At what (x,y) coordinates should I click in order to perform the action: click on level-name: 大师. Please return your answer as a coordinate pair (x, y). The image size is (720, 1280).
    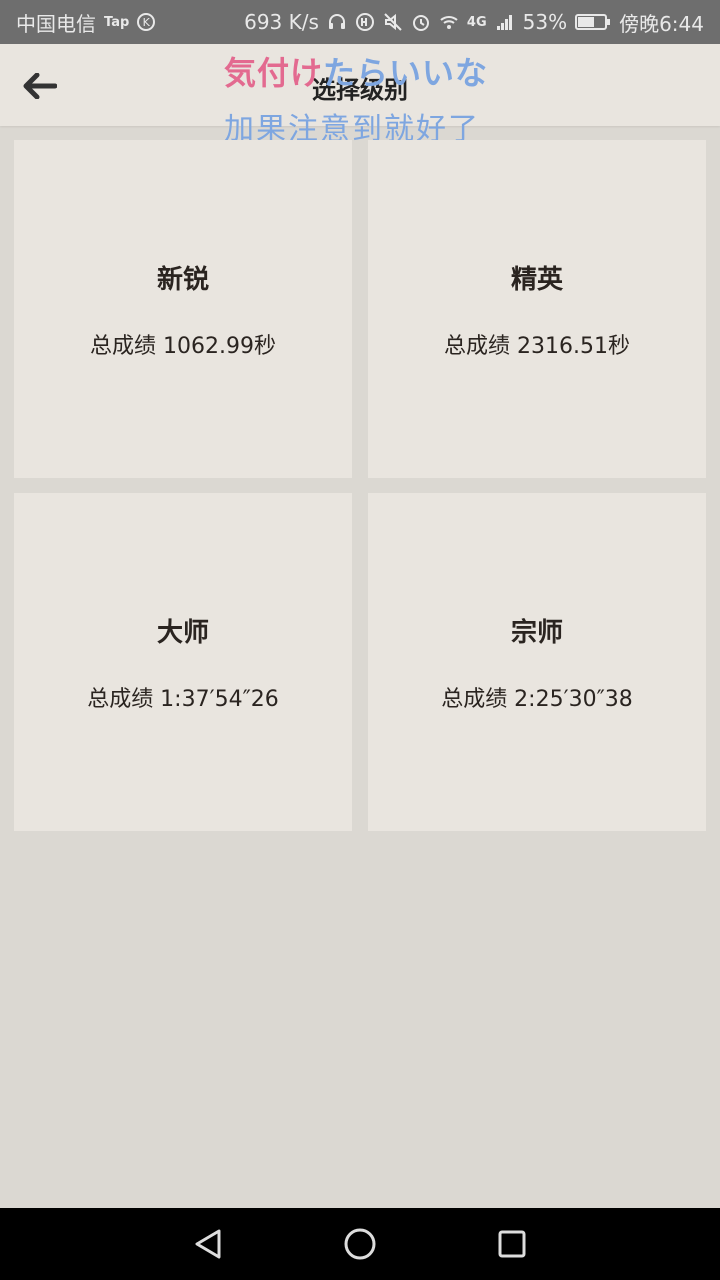
    Looking at the image, I should click on (182, 632).